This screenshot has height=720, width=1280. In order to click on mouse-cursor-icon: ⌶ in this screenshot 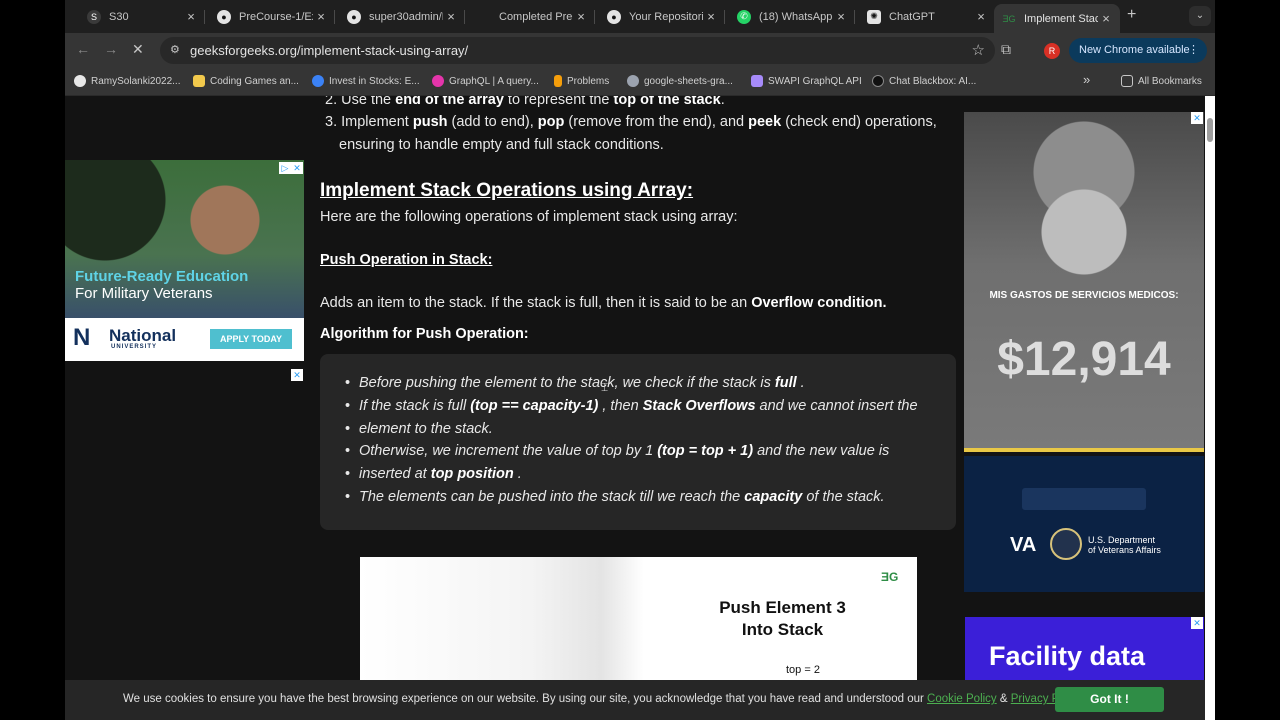, I will do `click(605, 387)`.